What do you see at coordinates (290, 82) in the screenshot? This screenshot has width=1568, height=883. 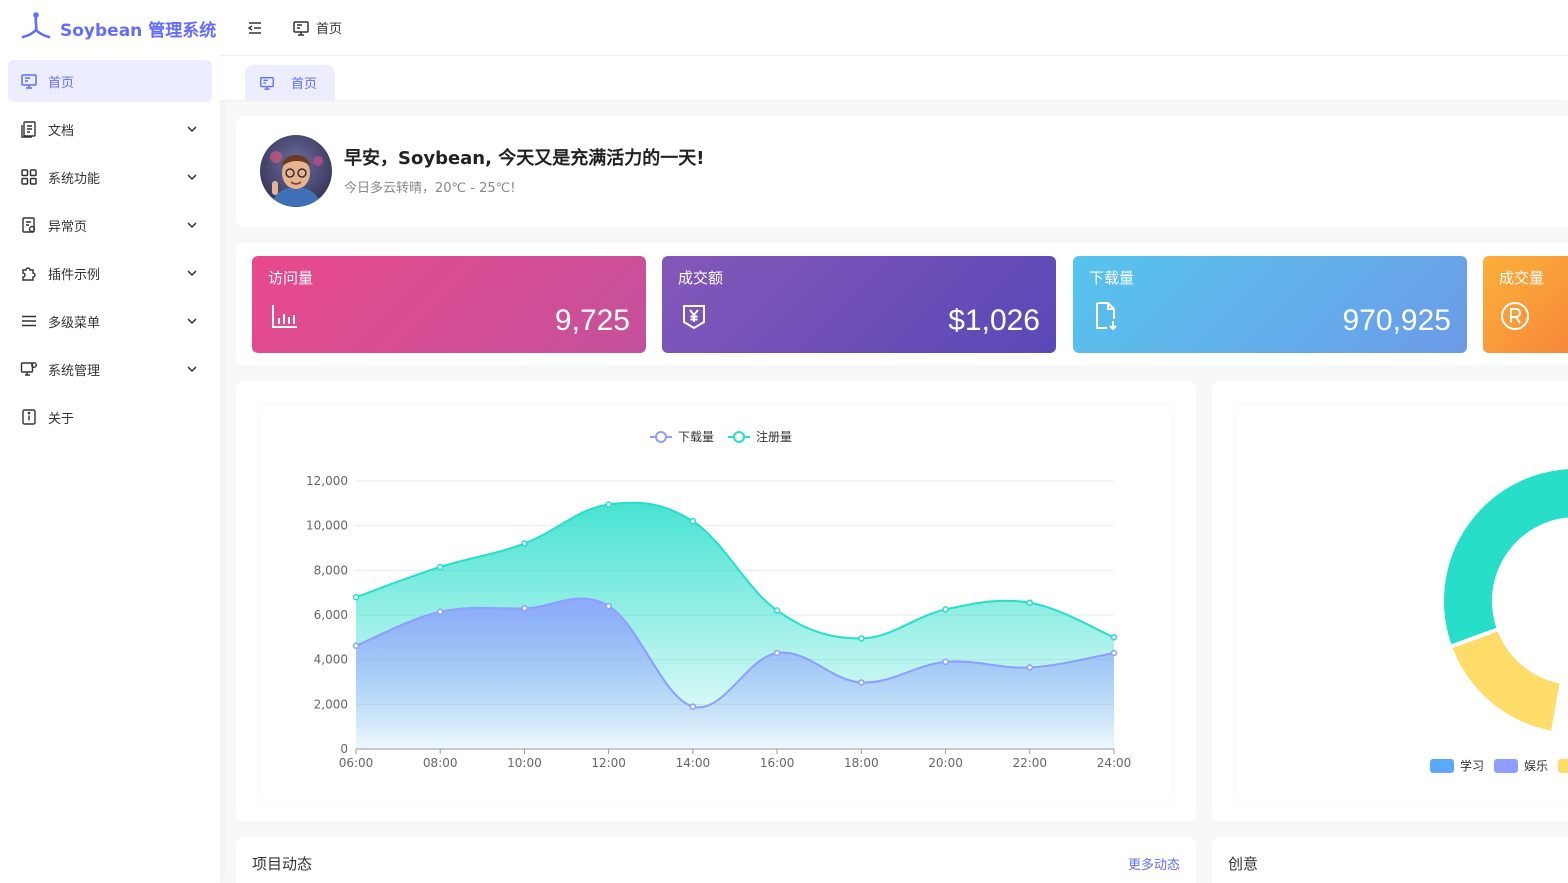 I see `tab-home: 首页` at bounding box center [290, 82].